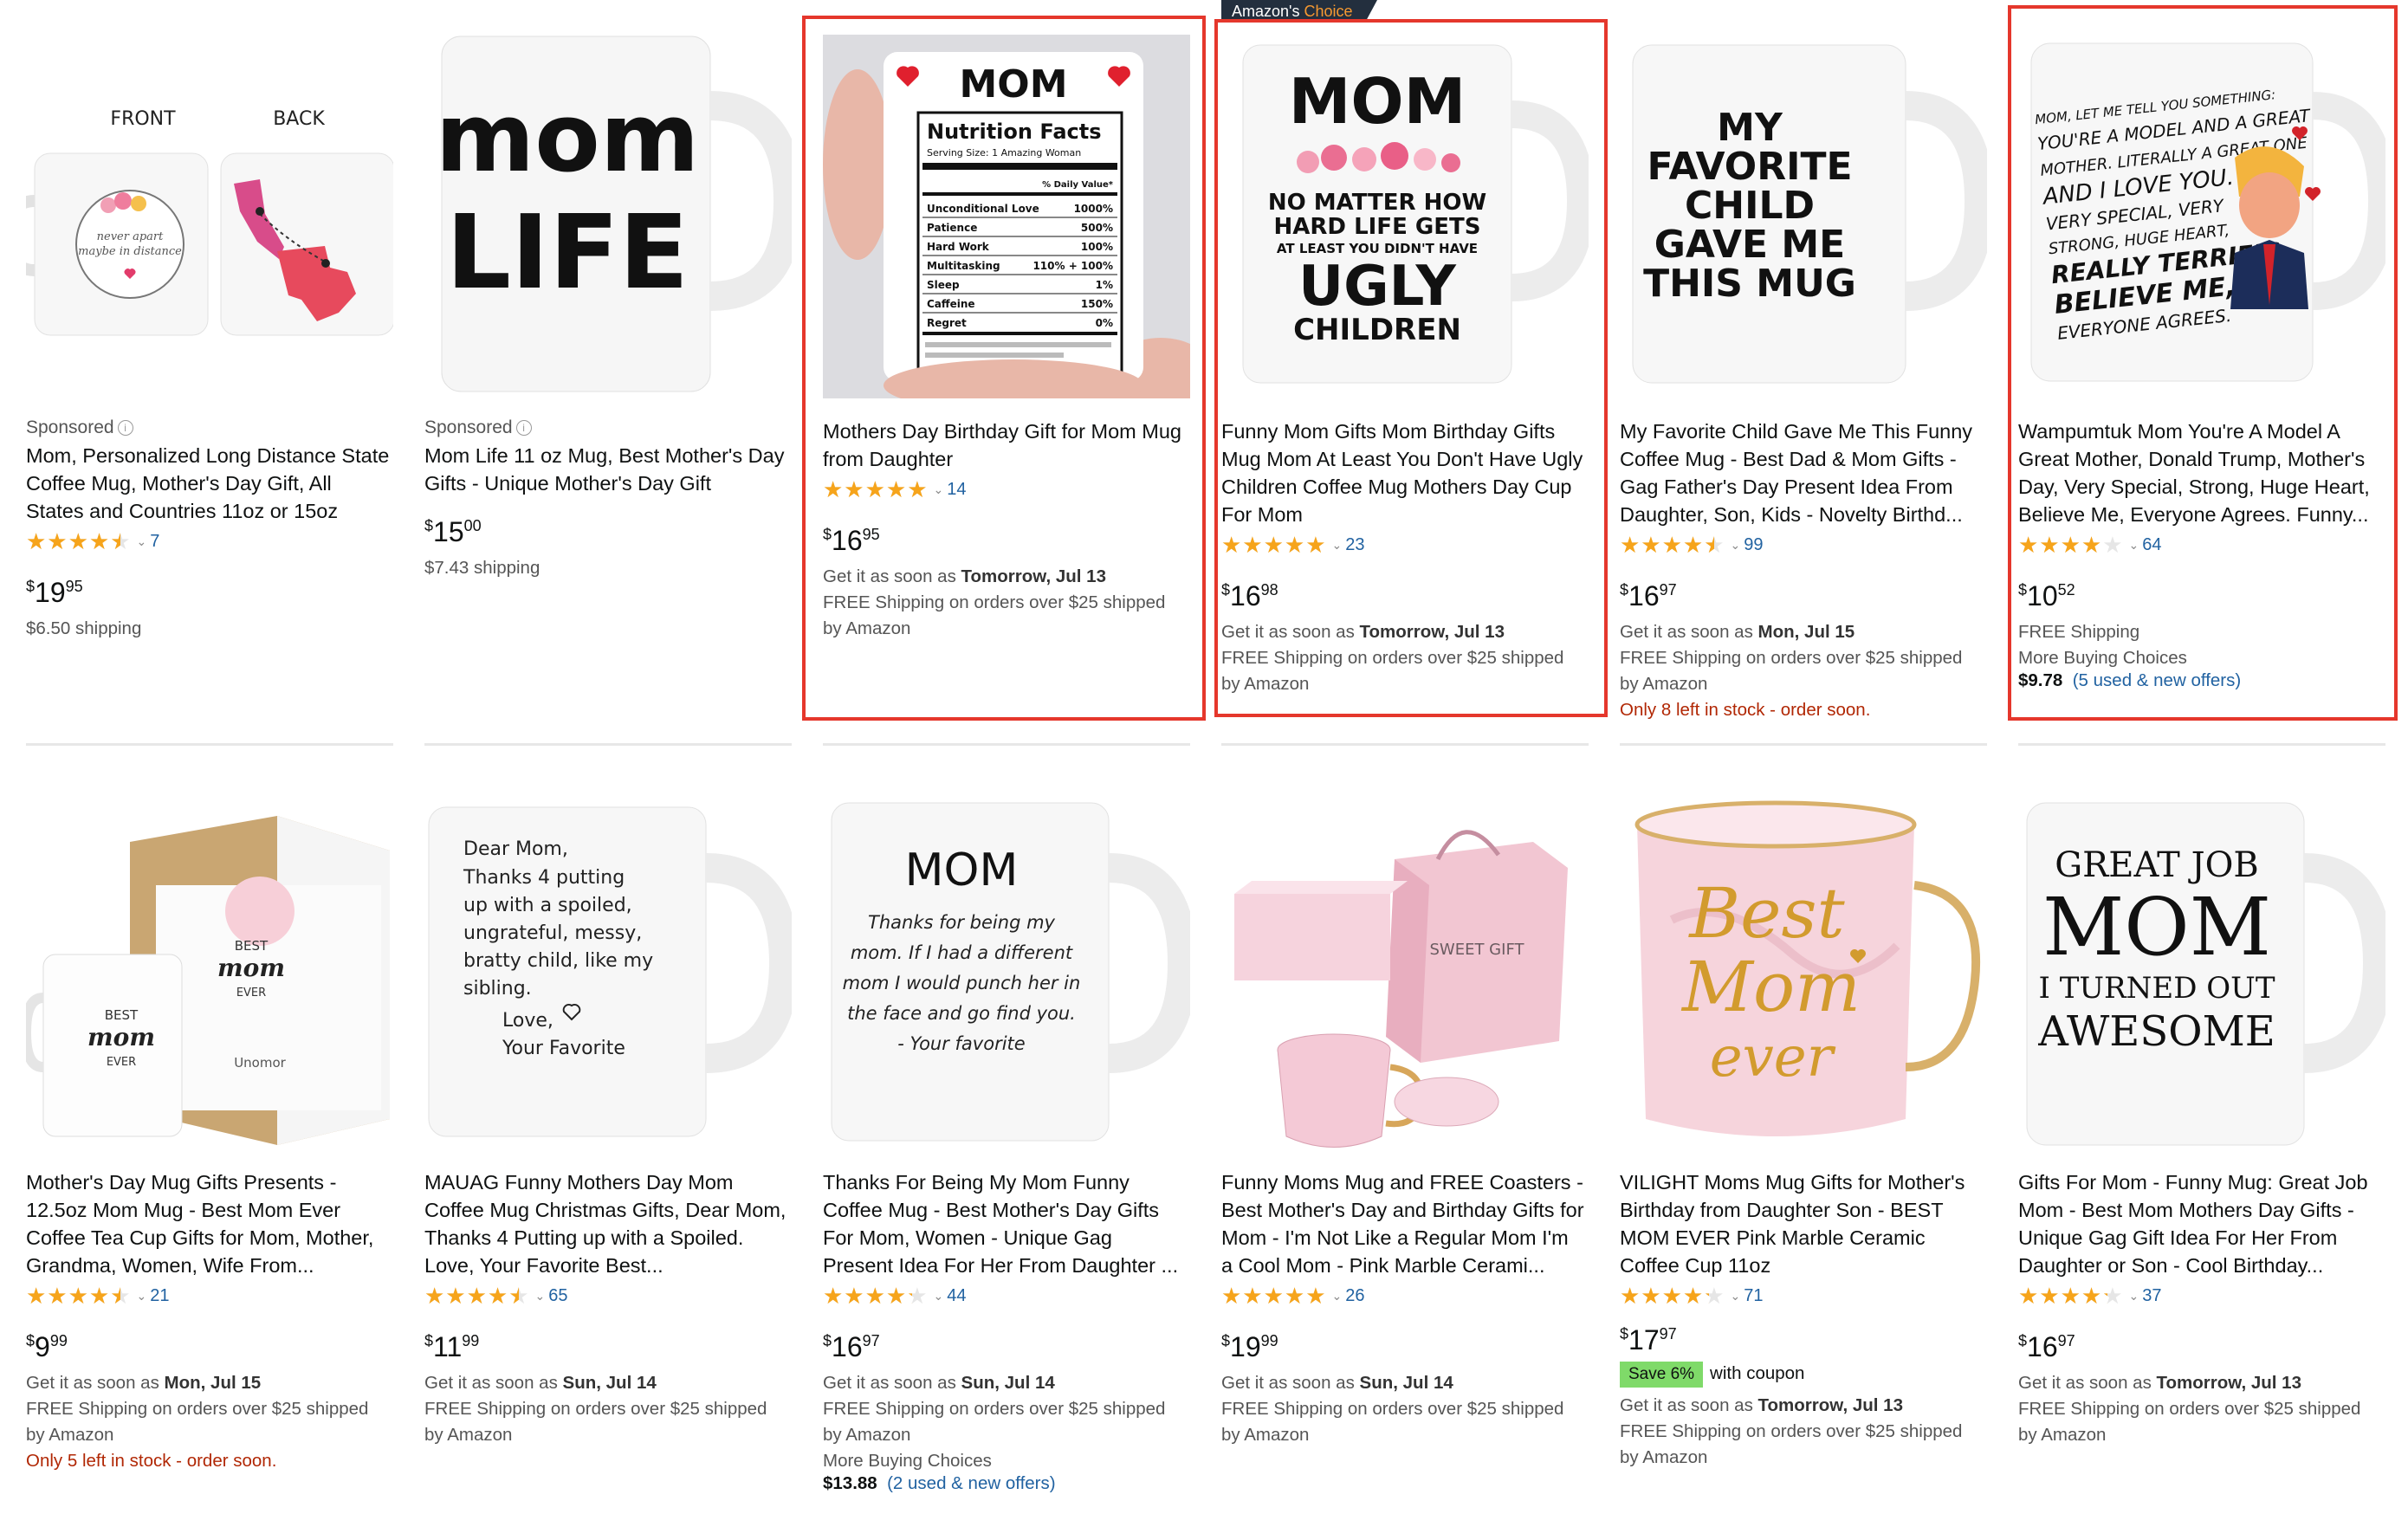  Describe the element at coordinates (1803, 976) in the screenshot. I see `product-image: Best Mom ever` at that location.